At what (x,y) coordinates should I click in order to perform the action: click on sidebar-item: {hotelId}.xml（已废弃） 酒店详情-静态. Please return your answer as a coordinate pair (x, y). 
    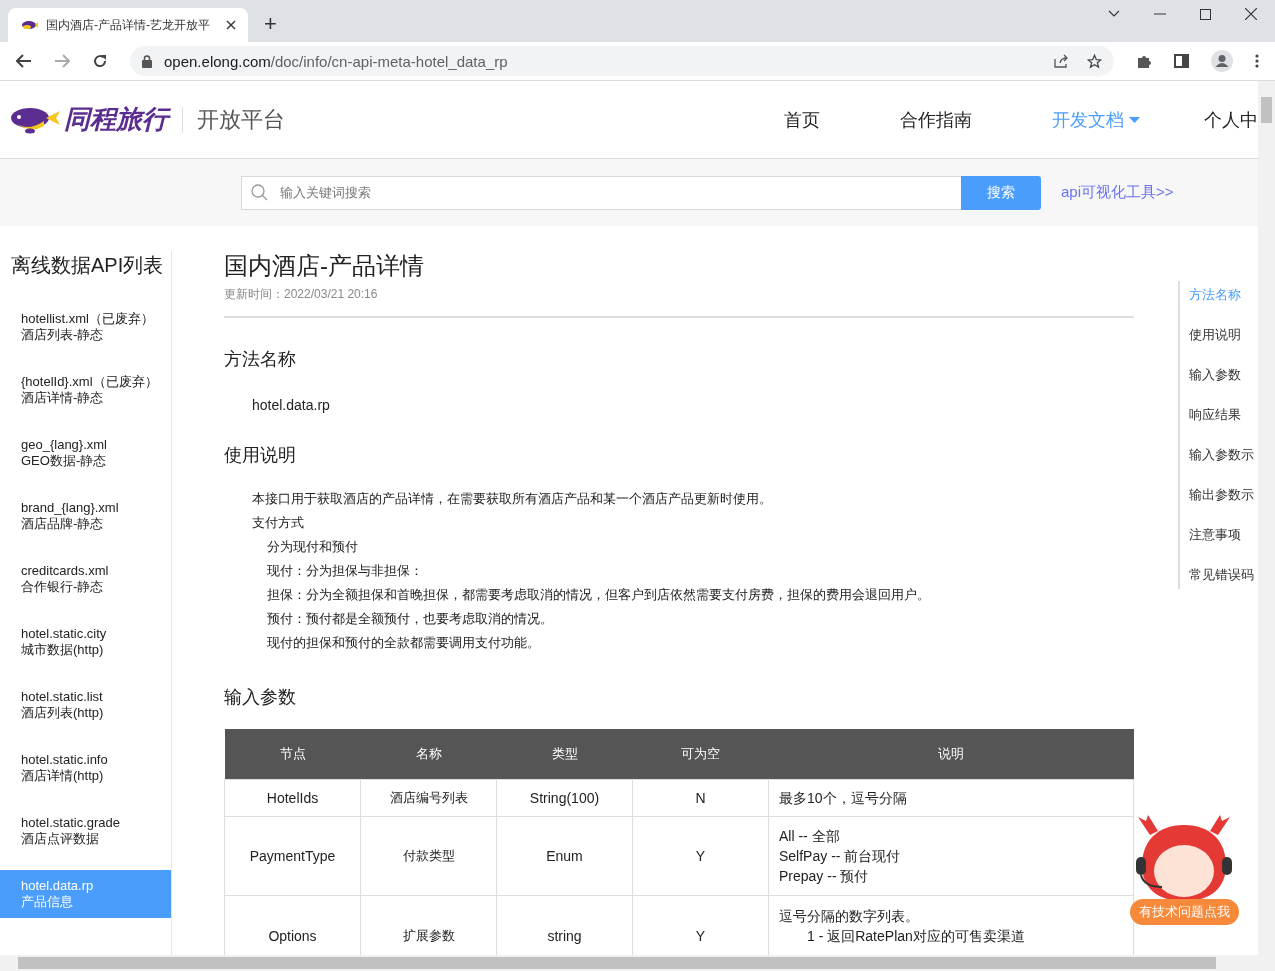
    Looking at the image, I should click on (85, 390).